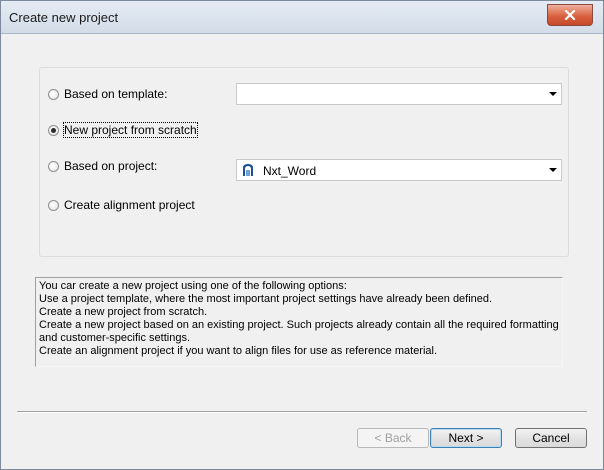 Image resolution: width=604 pixels, height=470 pixels. I want to click on radio-new-from-scratch: New project from scratch, so click(123, 130).